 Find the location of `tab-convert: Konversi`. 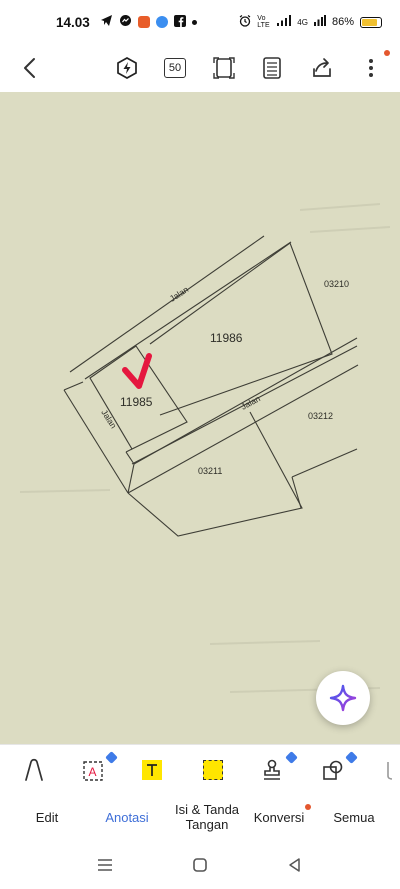

tab-convert: Konversi is located at coordinates (279, 817).